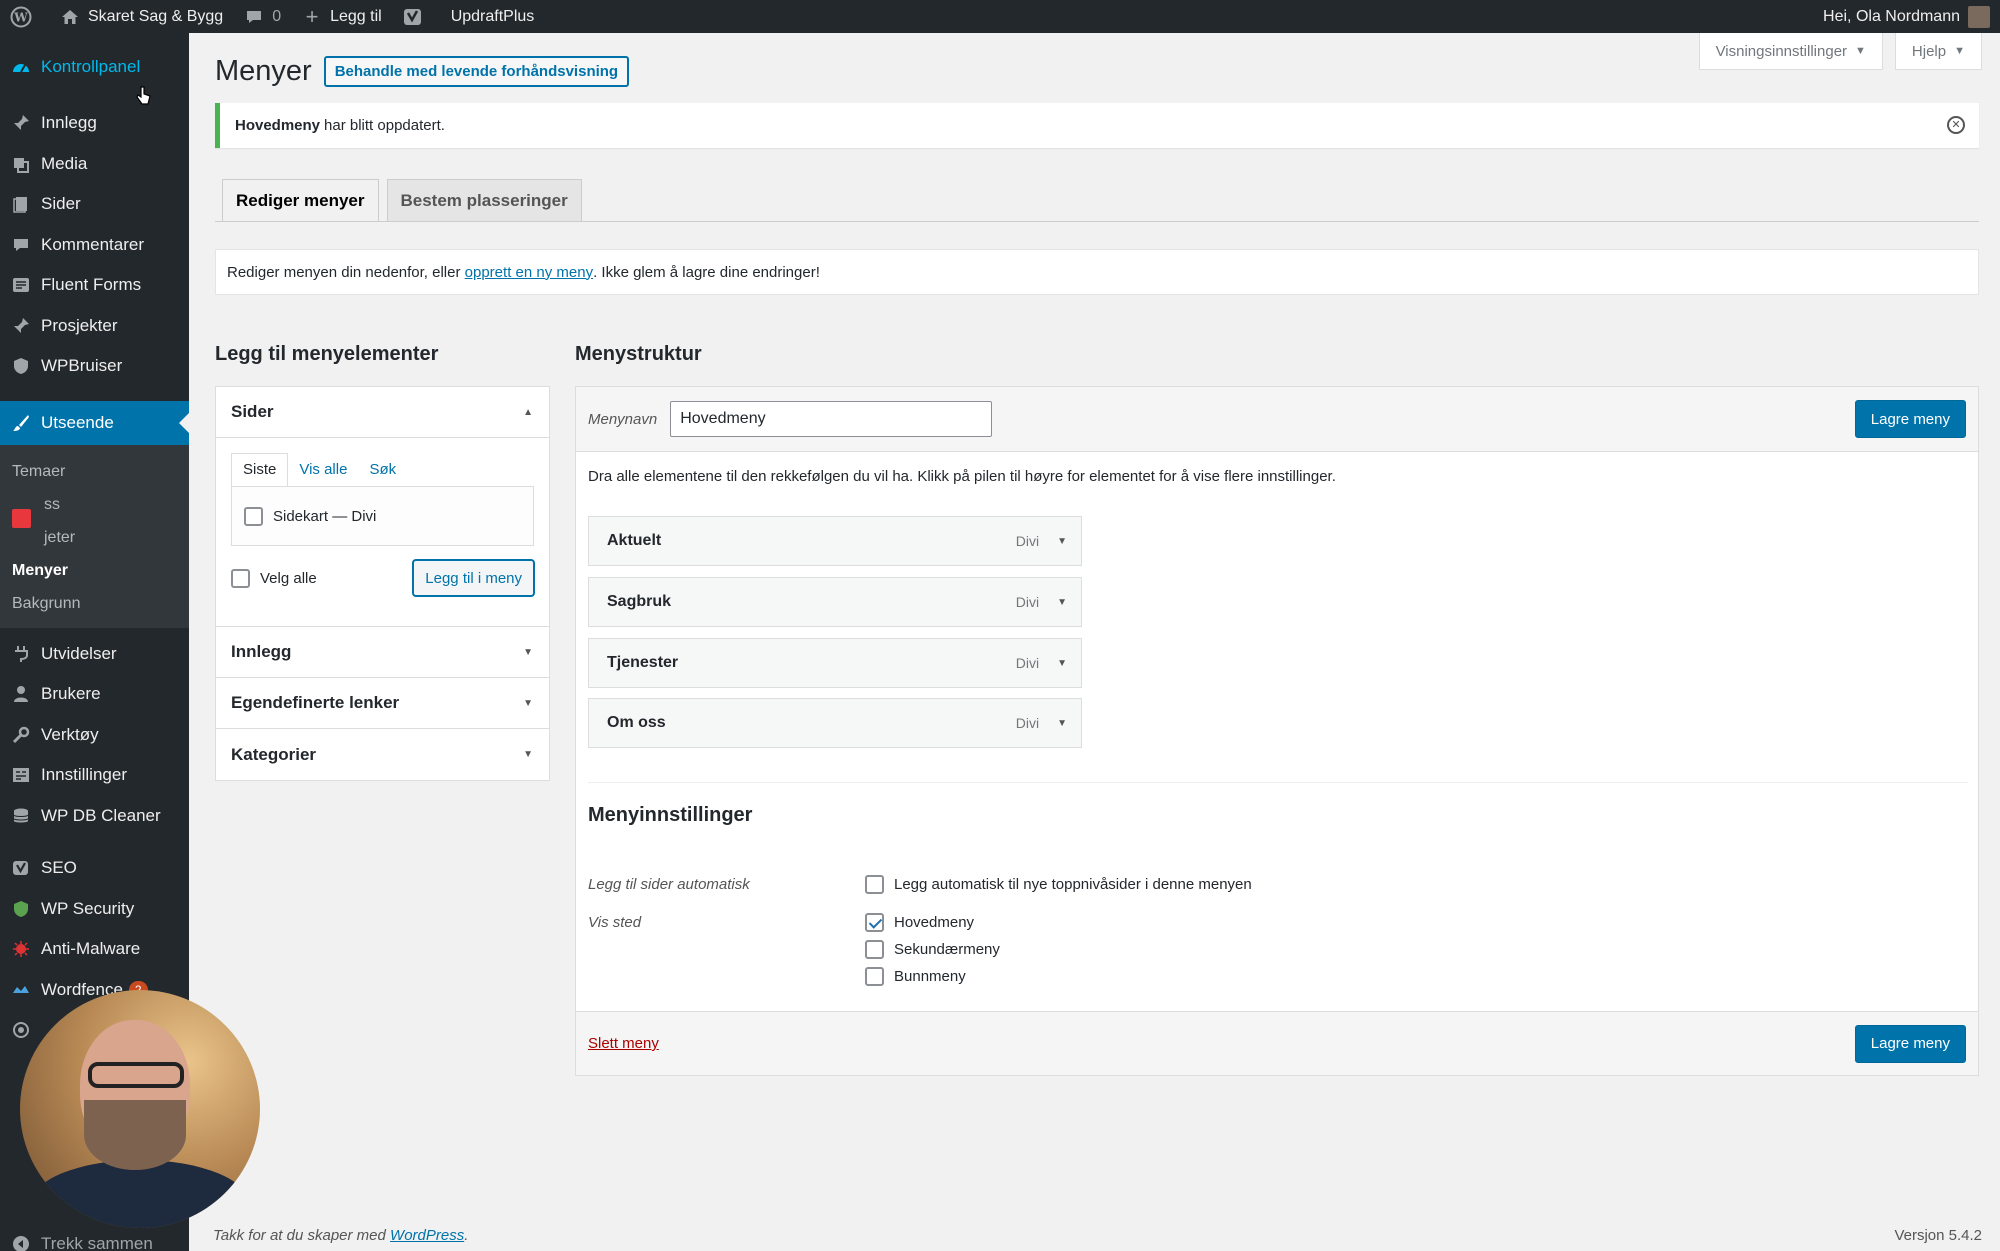  I want to click on sidebar-item-users: Brukere, so click(94, 694).